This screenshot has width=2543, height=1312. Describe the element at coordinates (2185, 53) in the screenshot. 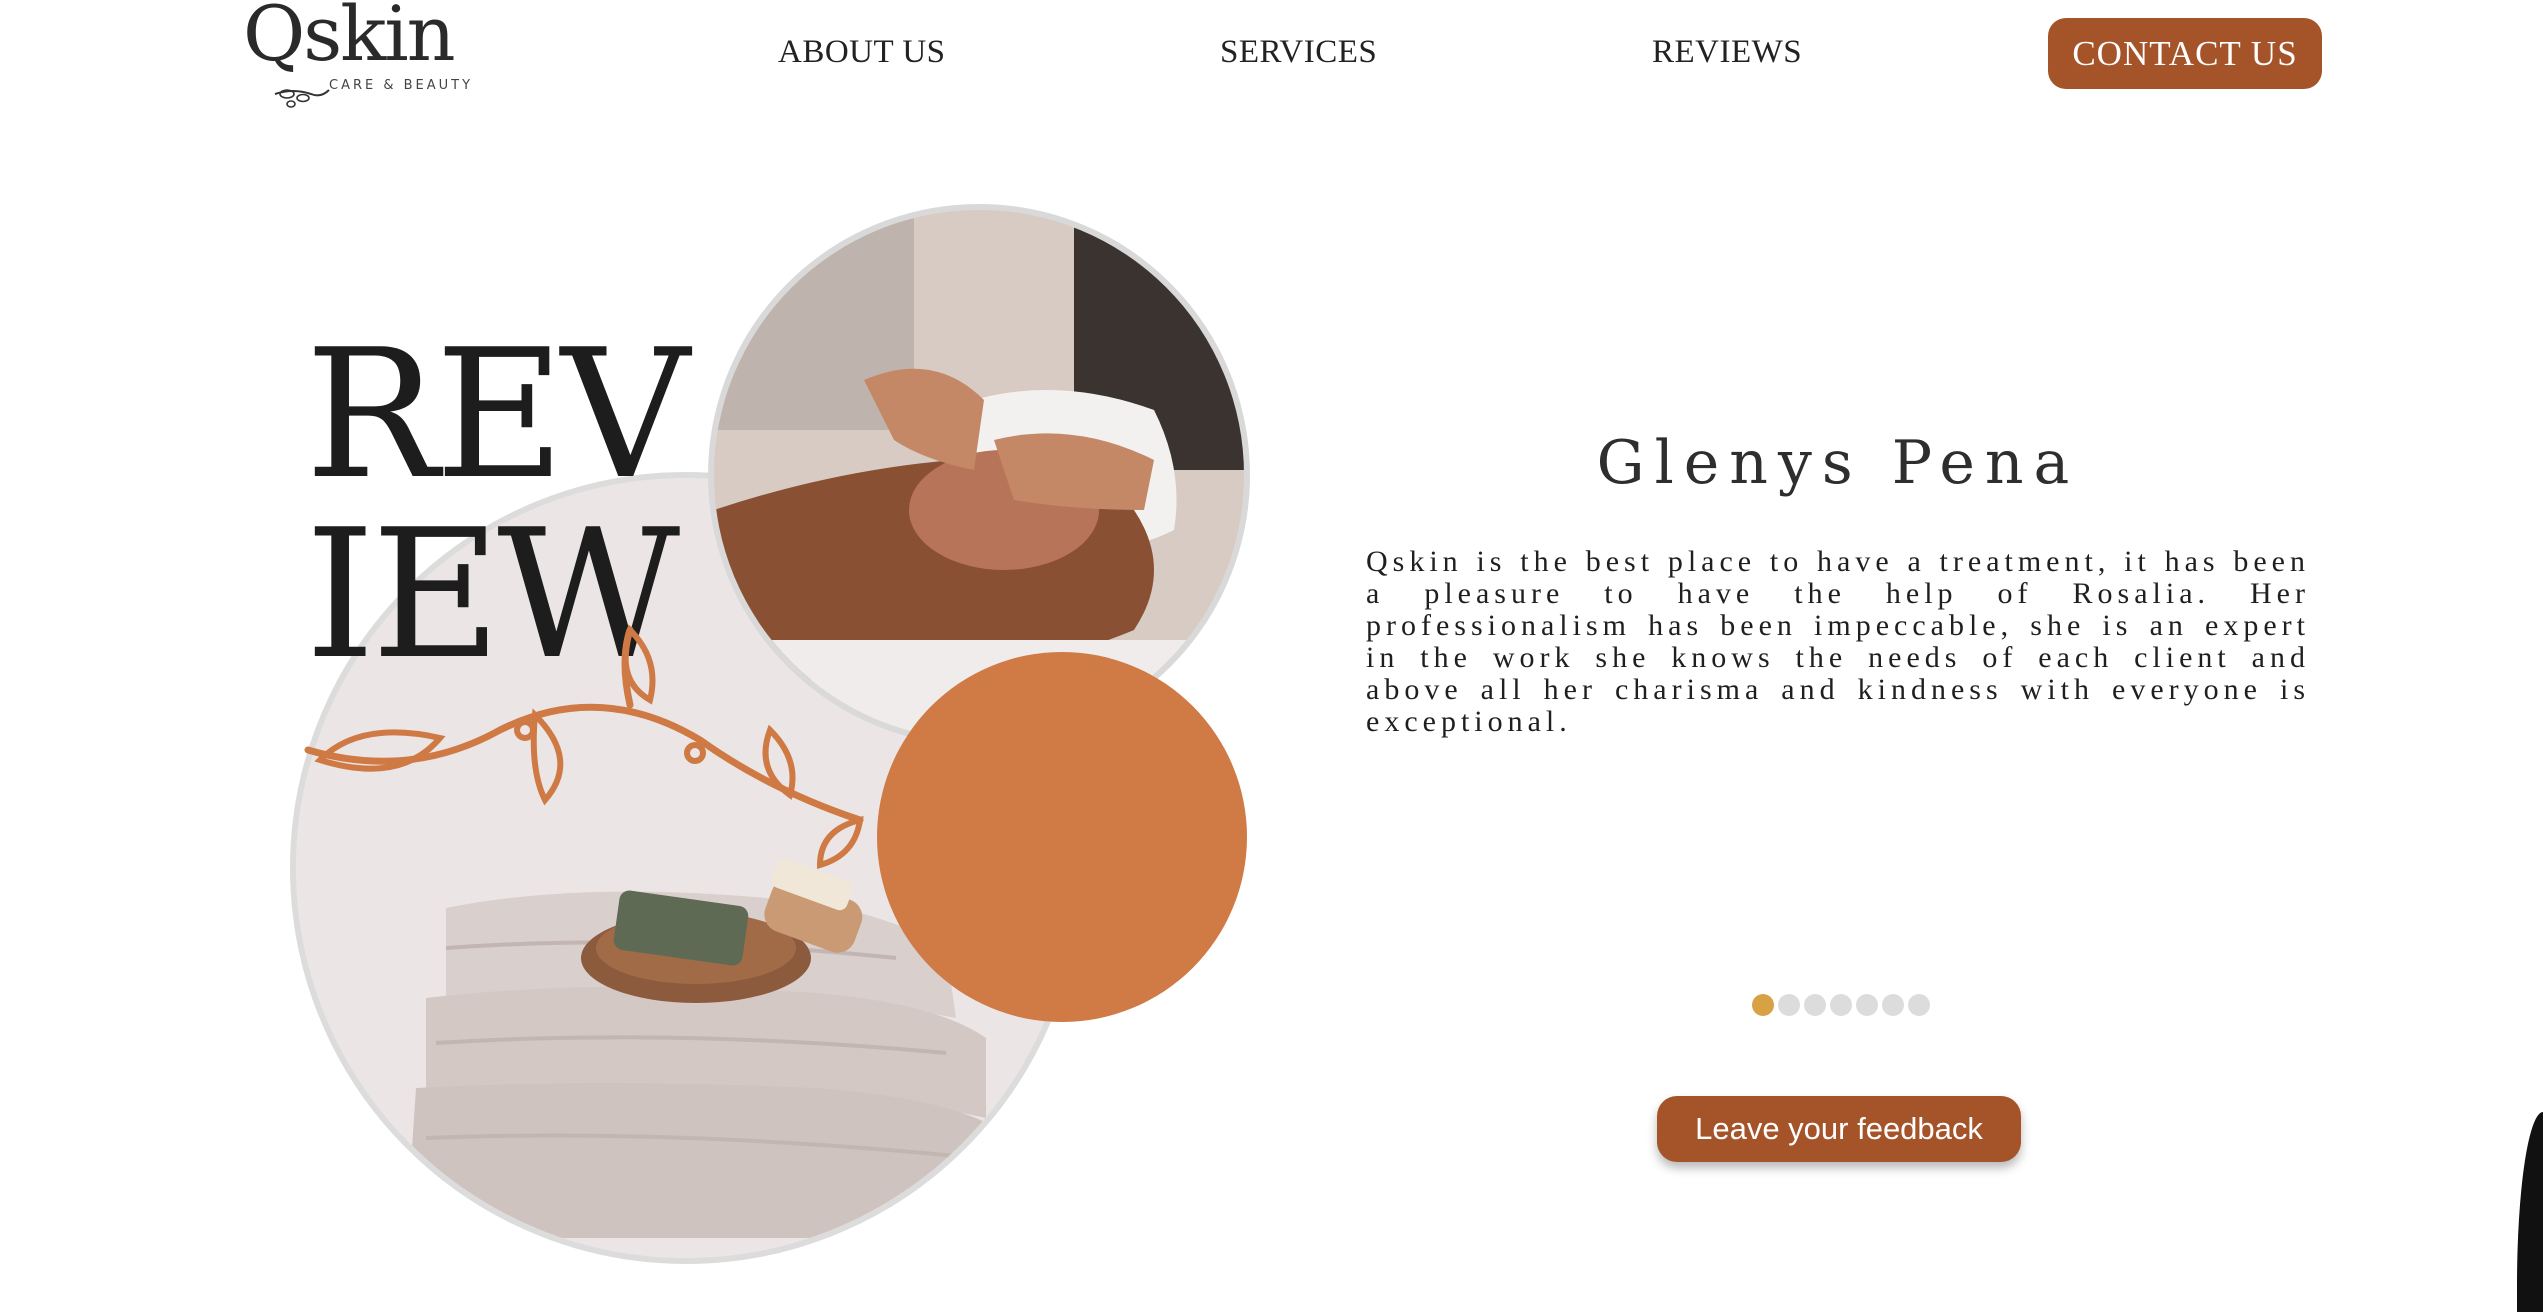

I see `contact-us-button: CONTACT US` at that location.